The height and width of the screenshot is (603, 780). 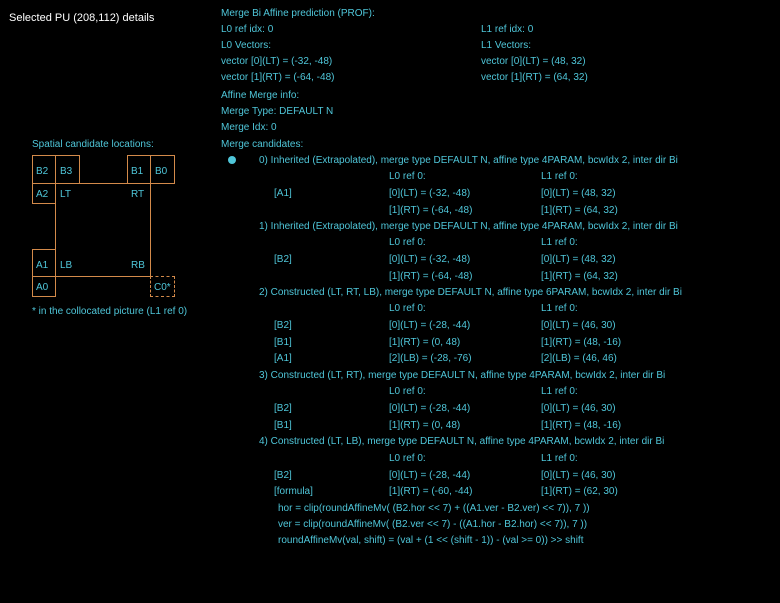 What do you see at coordinates (407, 458) in the screenshot?
I see `candidate-4-l0-ref: L0 ref 0:` at bounding box center [407, 458].